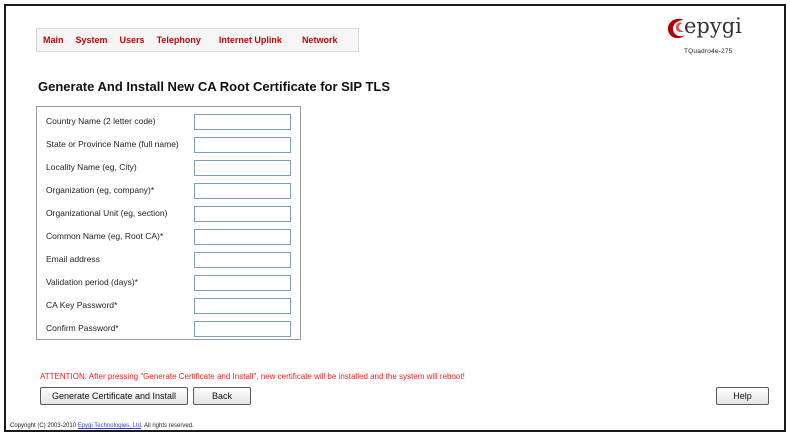 Image resolution: width=790 pixels, height=436 pixels. Describe the element at coordinates (109, 426) in the screenshot. I see `company-link: Epygi Technologies, Ltd` at that location.